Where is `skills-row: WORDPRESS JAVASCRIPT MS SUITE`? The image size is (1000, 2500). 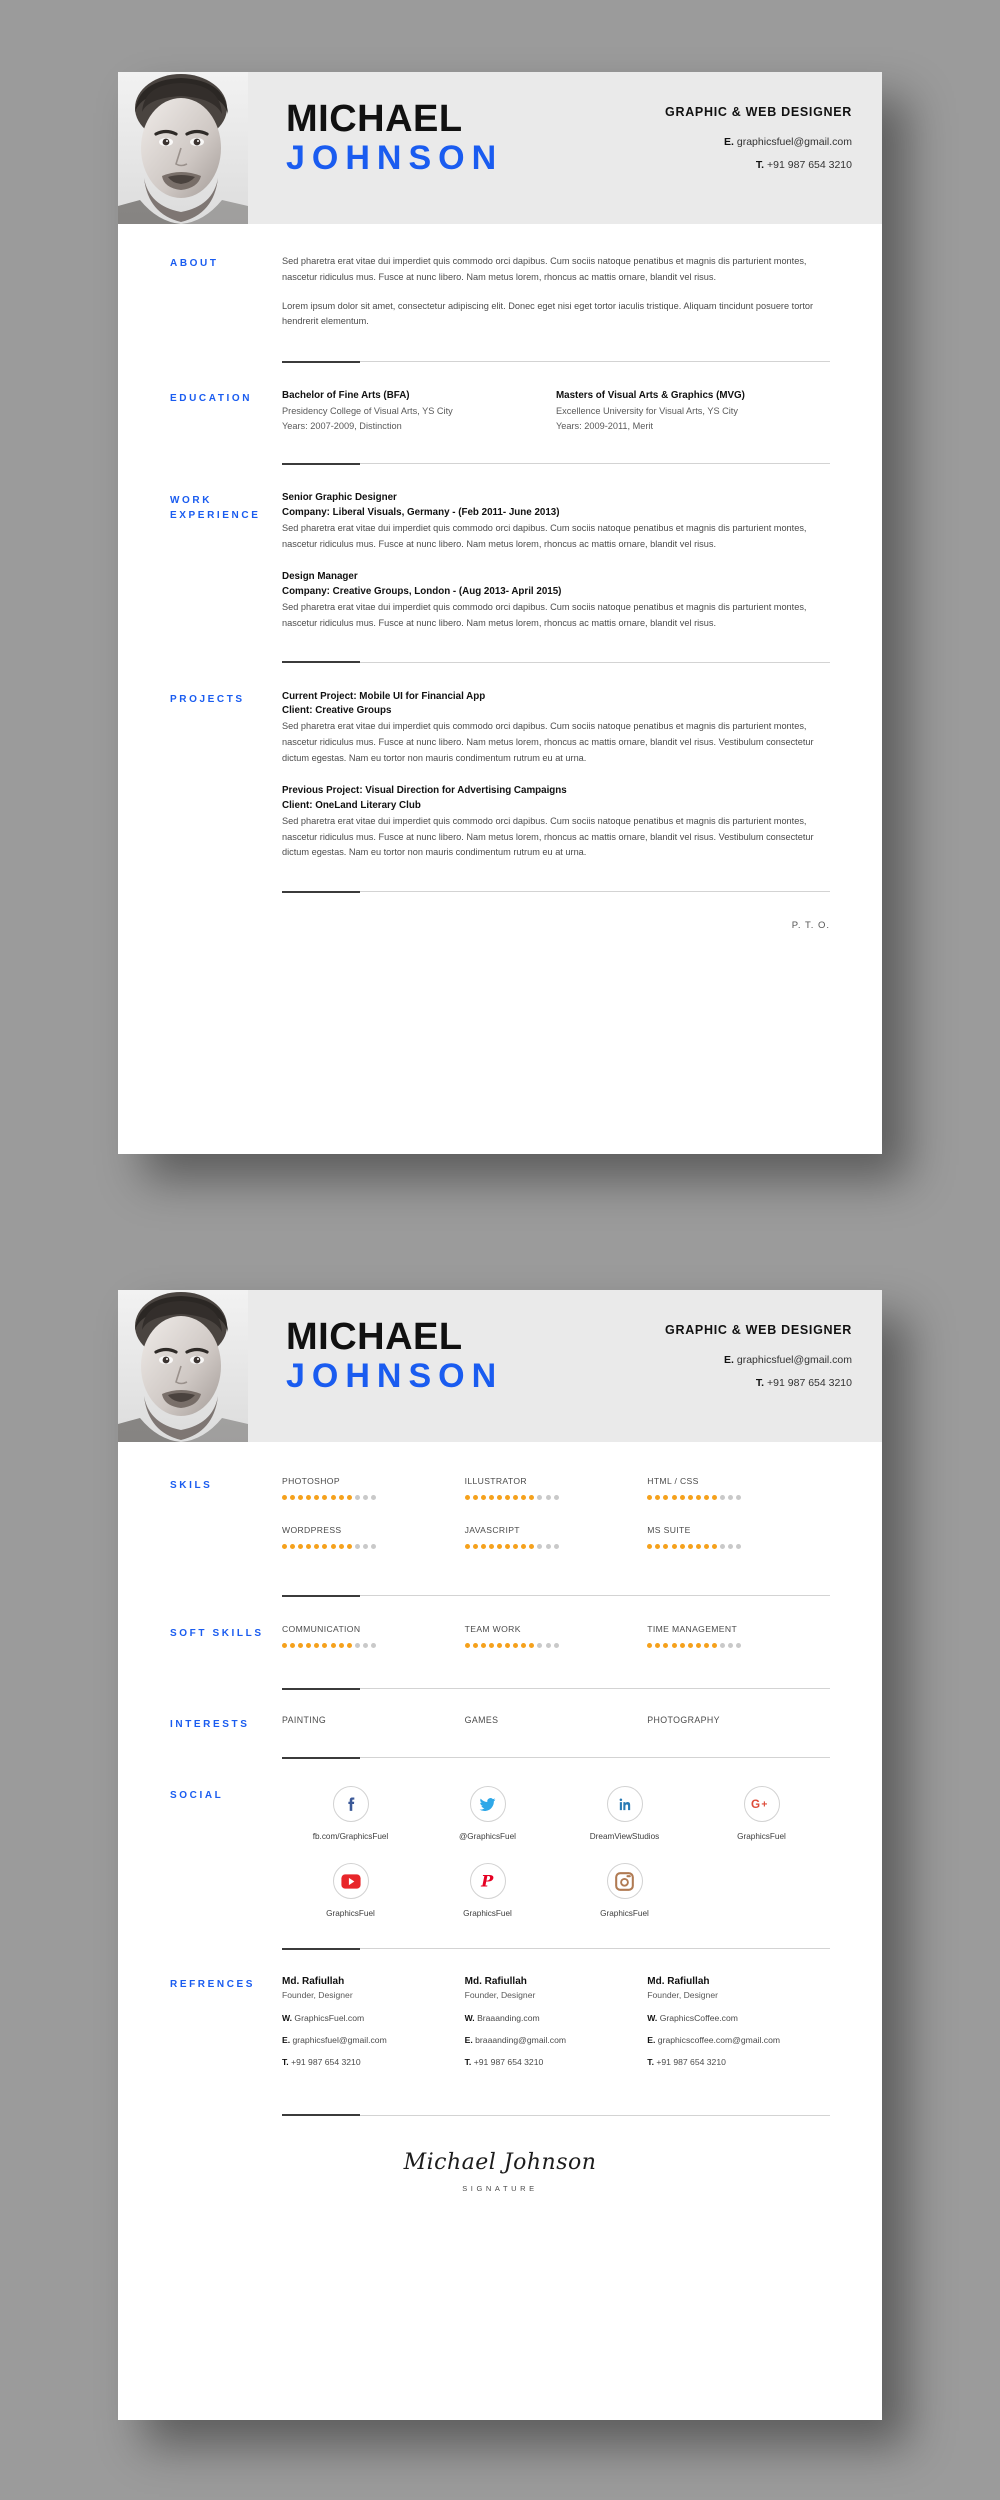 skills-row: WORDPRESS JAVASCRIPT MS SUITE is located at coordinates (556, 1537).